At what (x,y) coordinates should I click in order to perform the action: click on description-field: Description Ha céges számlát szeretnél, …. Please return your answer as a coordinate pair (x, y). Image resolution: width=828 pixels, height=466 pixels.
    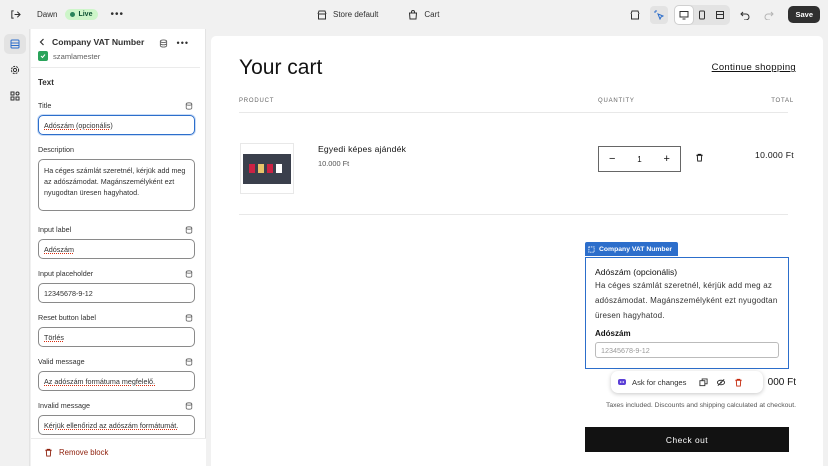
    Looking at the image, I should click on (116, 178).